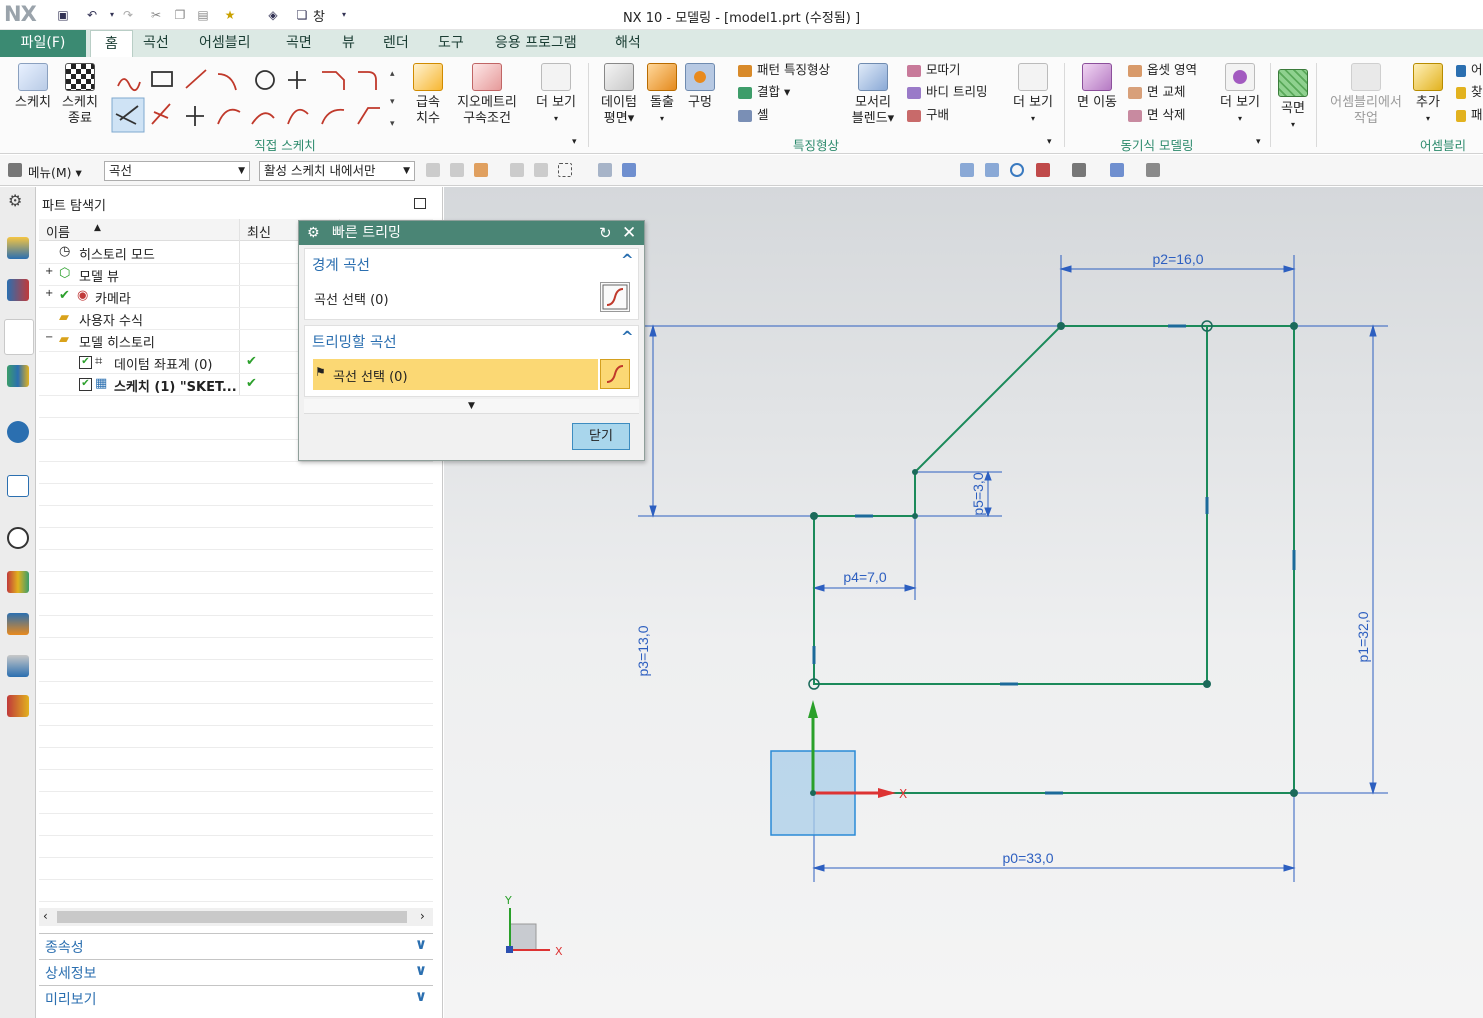 The image size is (1483, 1018). What do you see at coordinates (55, 171) in the screenshot?
I see `menu-button: 메뉴(M) ▾` at bounding box center [55, 171].